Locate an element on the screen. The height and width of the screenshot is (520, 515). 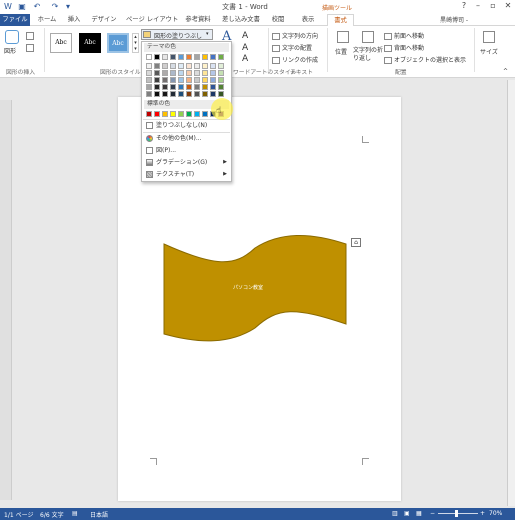
user-name: 黒崎博司 - is located at coordinates (454, 19).